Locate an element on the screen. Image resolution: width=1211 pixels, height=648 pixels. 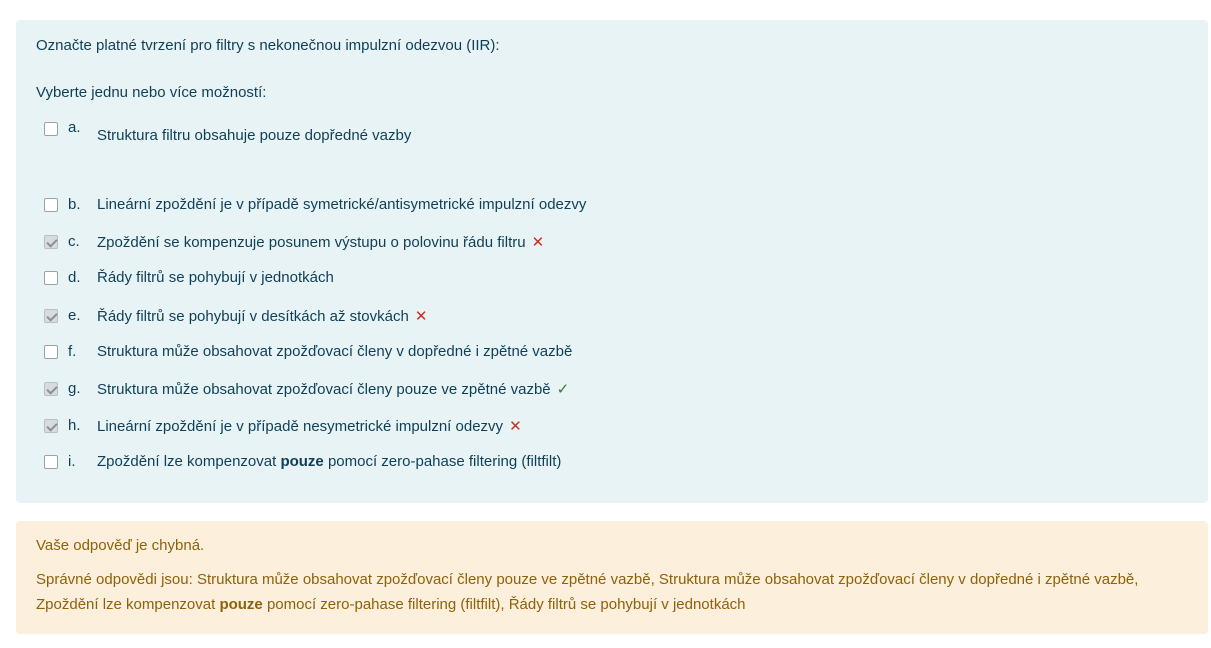
option-letter: g. is located at coordinates (74, 388).